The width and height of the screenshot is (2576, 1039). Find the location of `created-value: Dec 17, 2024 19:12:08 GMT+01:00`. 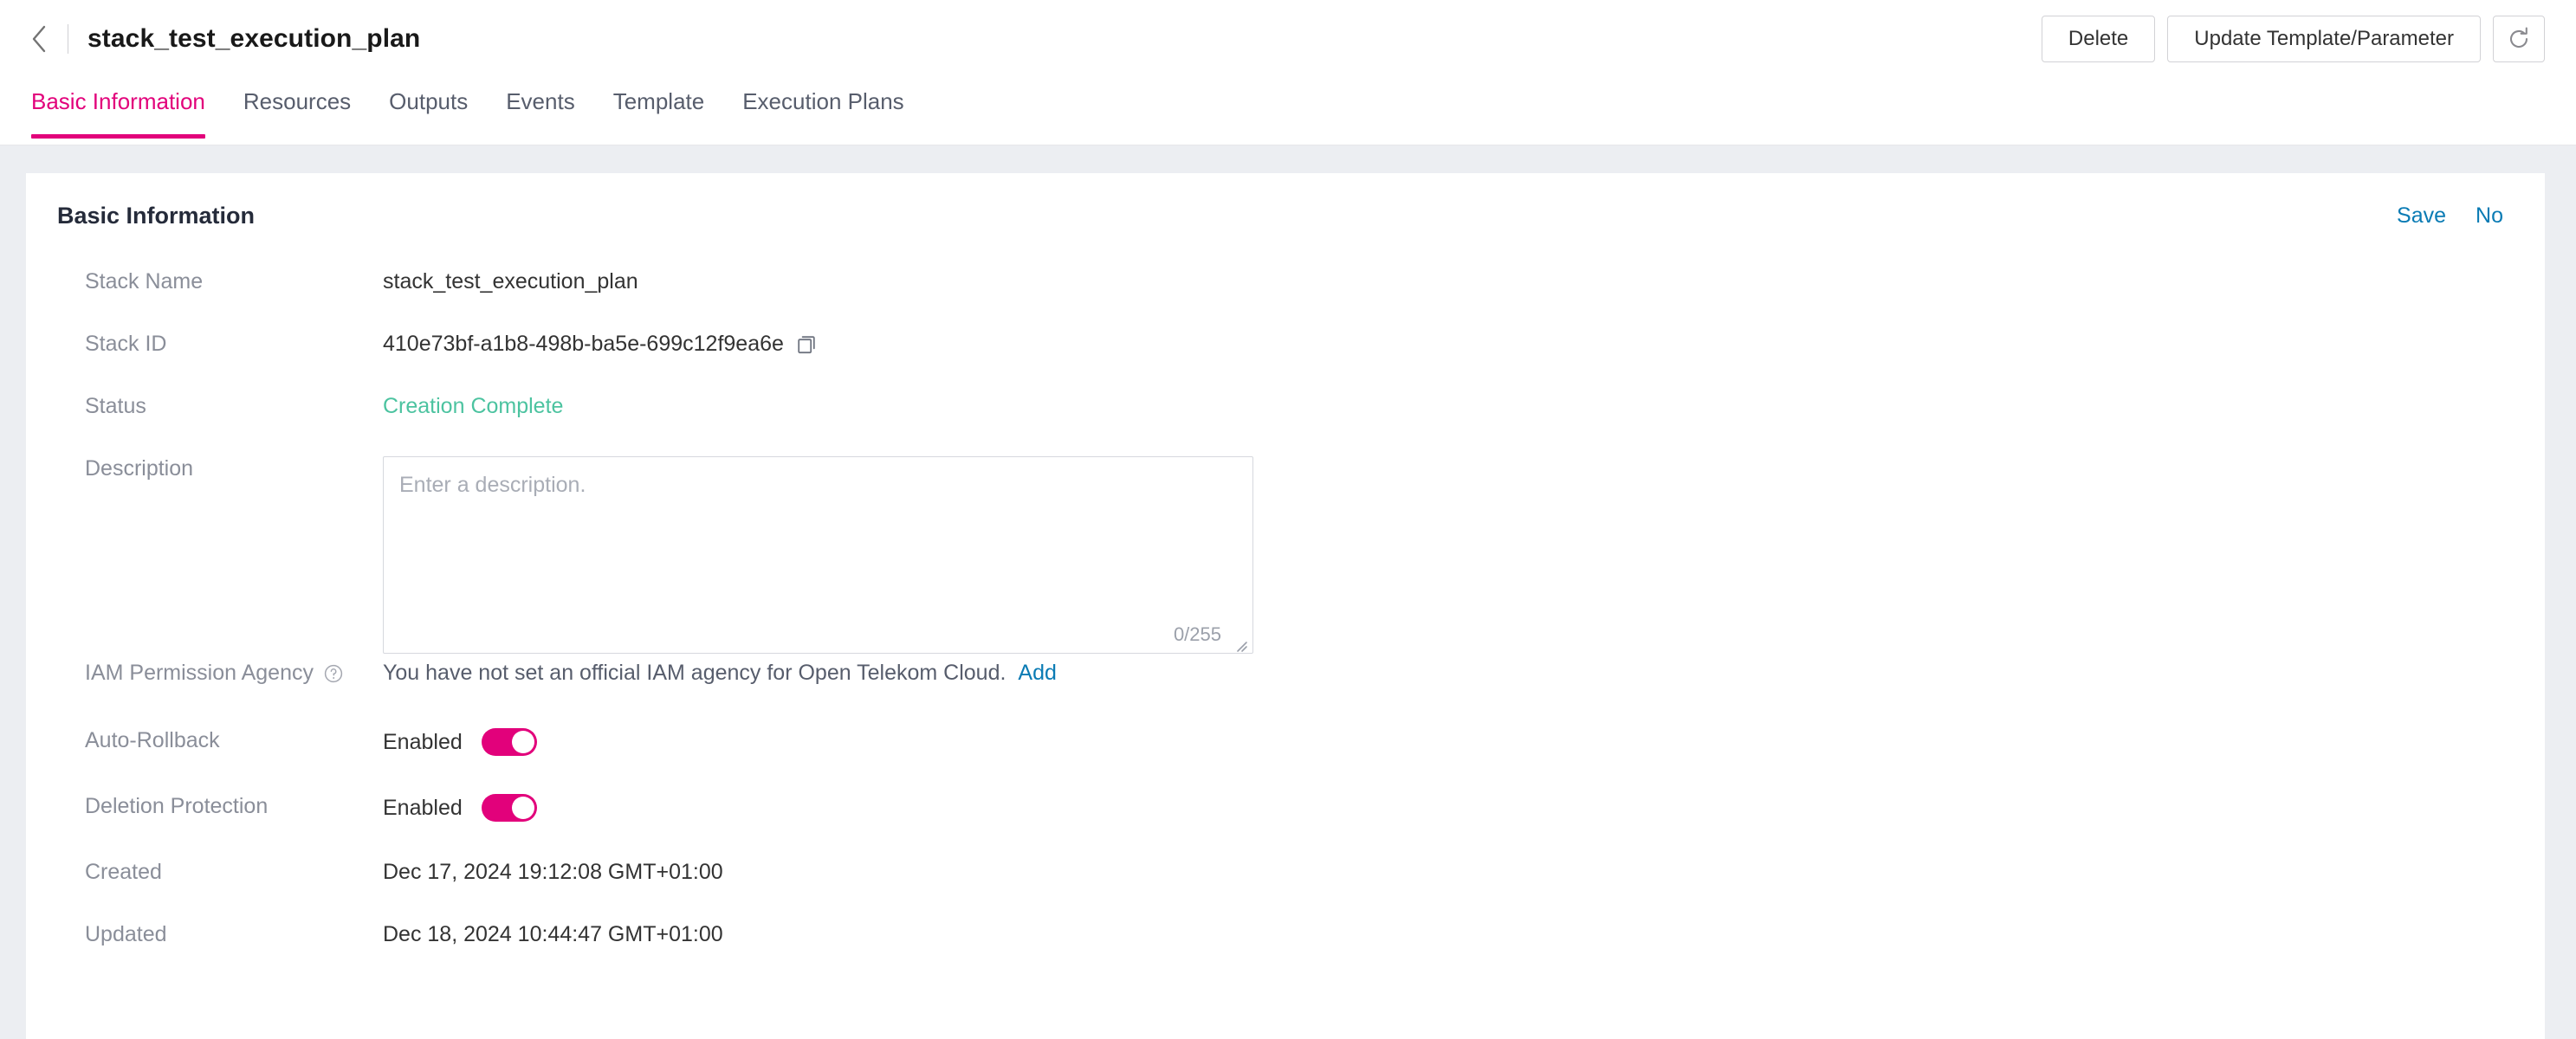

created-value: Dec 17, 2024 19:12:08 GMT+01:00 is located at coordinates (553, 872).